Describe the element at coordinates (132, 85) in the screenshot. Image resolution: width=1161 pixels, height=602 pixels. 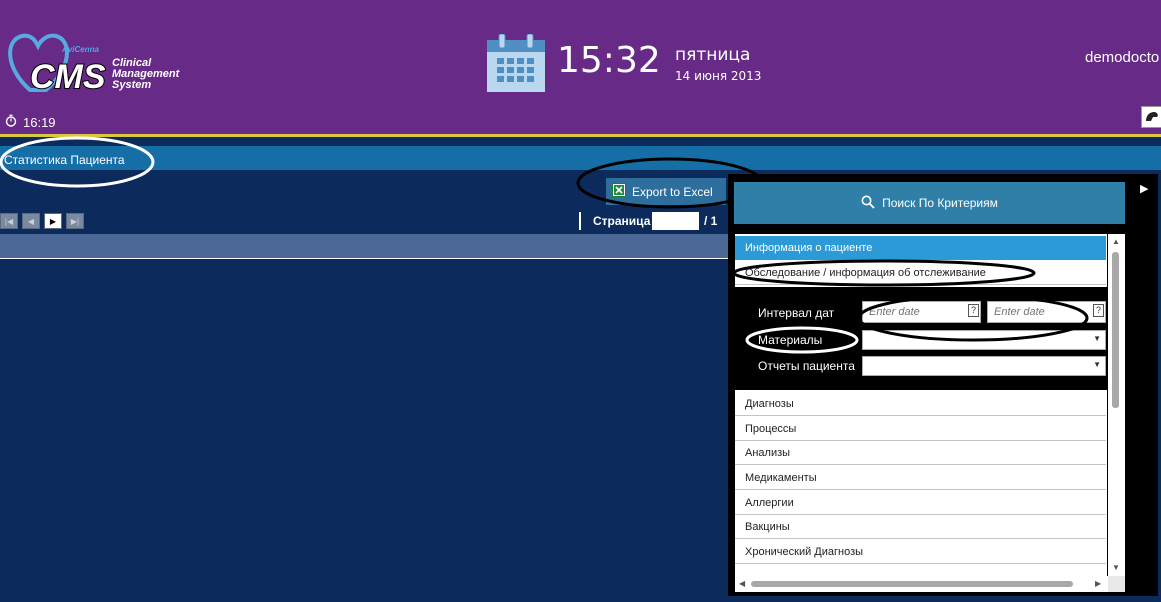
I see `logo-line: System` at that location.